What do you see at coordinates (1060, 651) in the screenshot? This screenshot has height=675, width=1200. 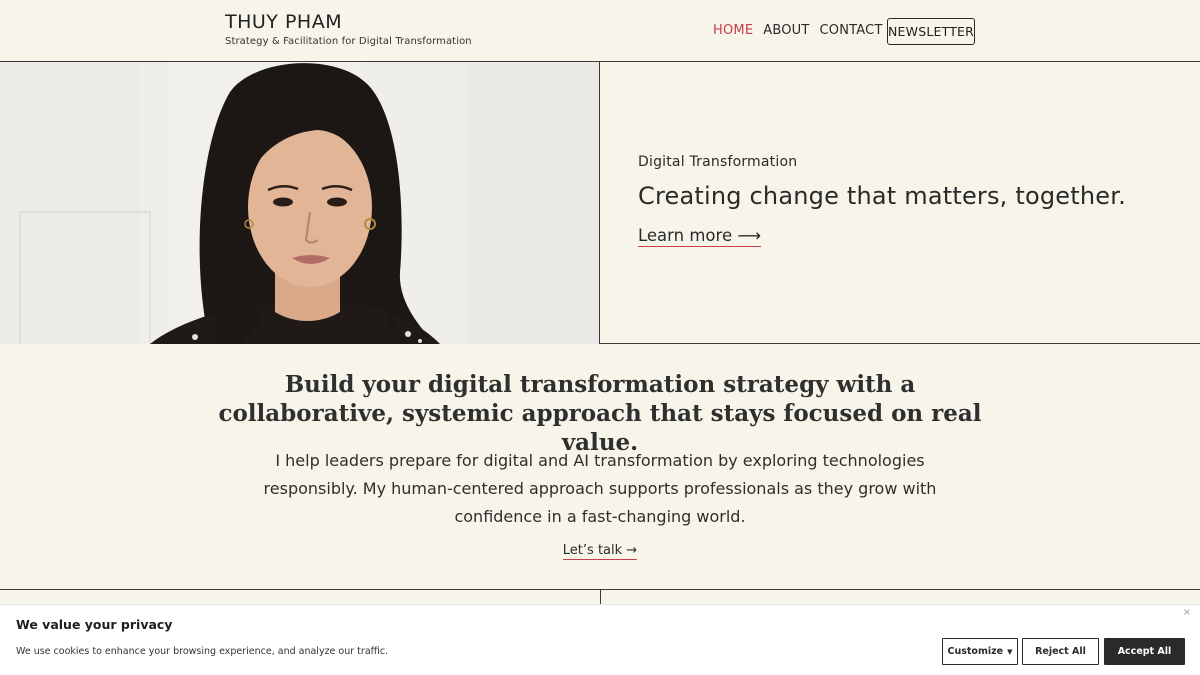 I see `reject-all-button: Reject All` at bounding box center [1060, 651].